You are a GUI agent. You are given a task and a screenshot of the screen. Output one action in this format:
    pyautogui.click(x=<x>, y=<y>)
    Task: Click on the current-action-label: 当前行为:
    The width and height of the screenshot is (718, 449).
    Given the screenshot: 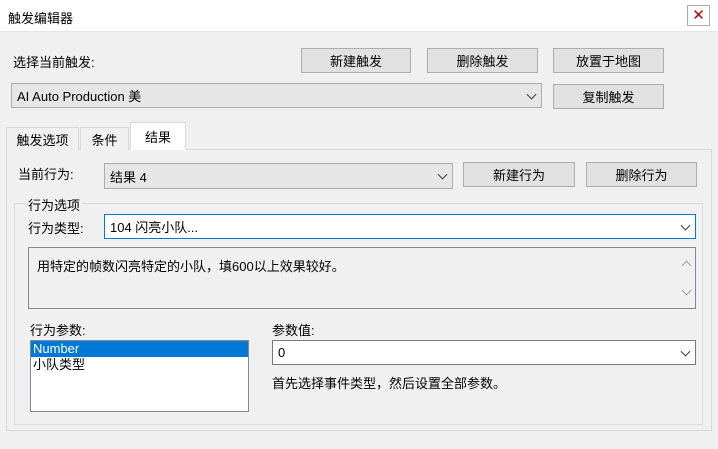 What is the action you would take?
    pyautogui.click(x=46, y=174)
    